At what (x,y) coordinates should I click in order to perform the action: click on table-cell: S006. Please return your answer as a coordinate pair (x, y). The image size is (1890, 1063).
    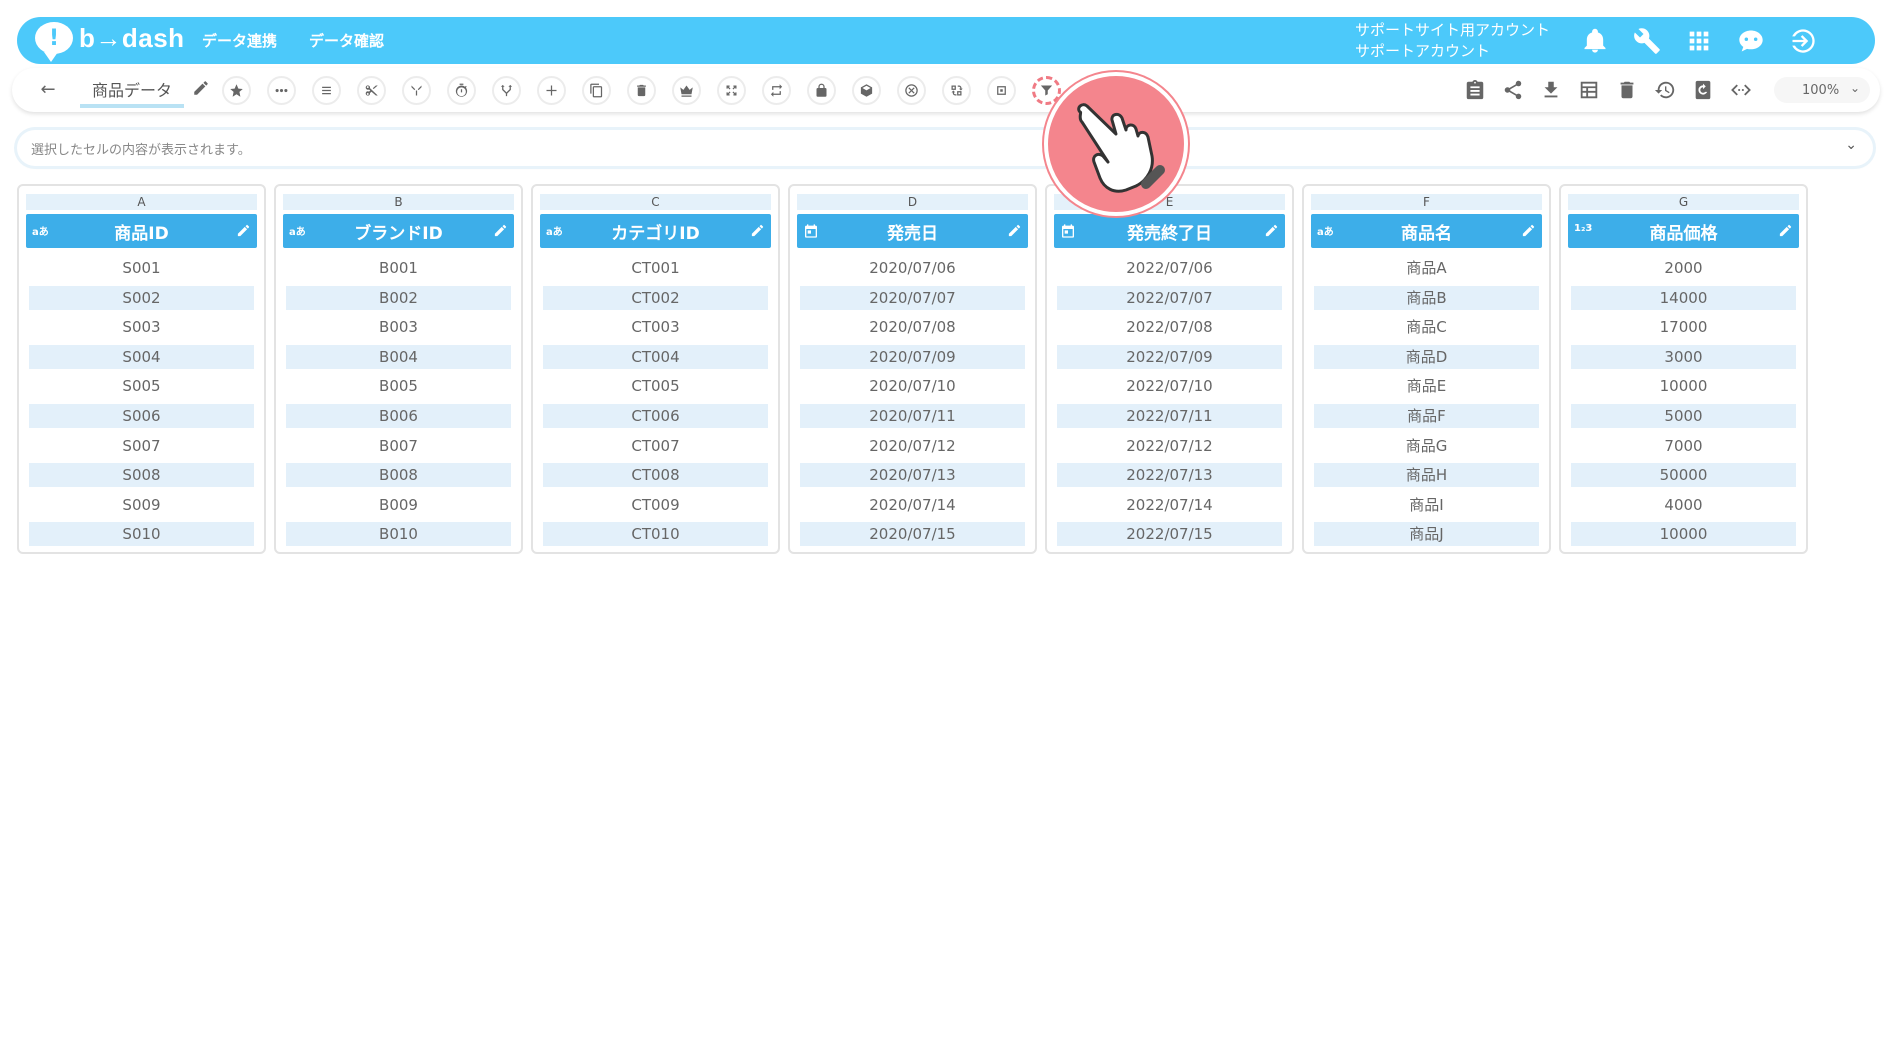
    Looking at the image, I should click on (141, 415).